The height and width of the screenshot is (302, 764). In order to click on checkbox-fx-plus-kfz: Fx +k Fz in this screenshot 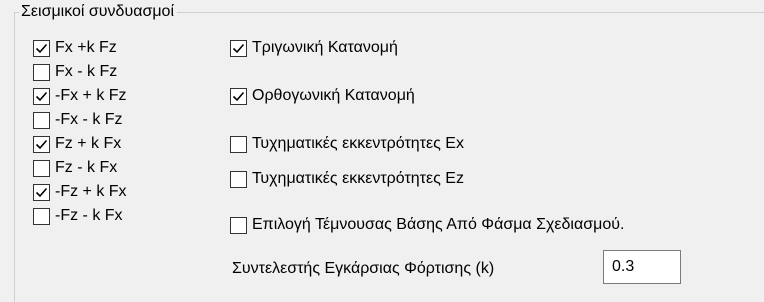, I will do `click(75, 48)`.